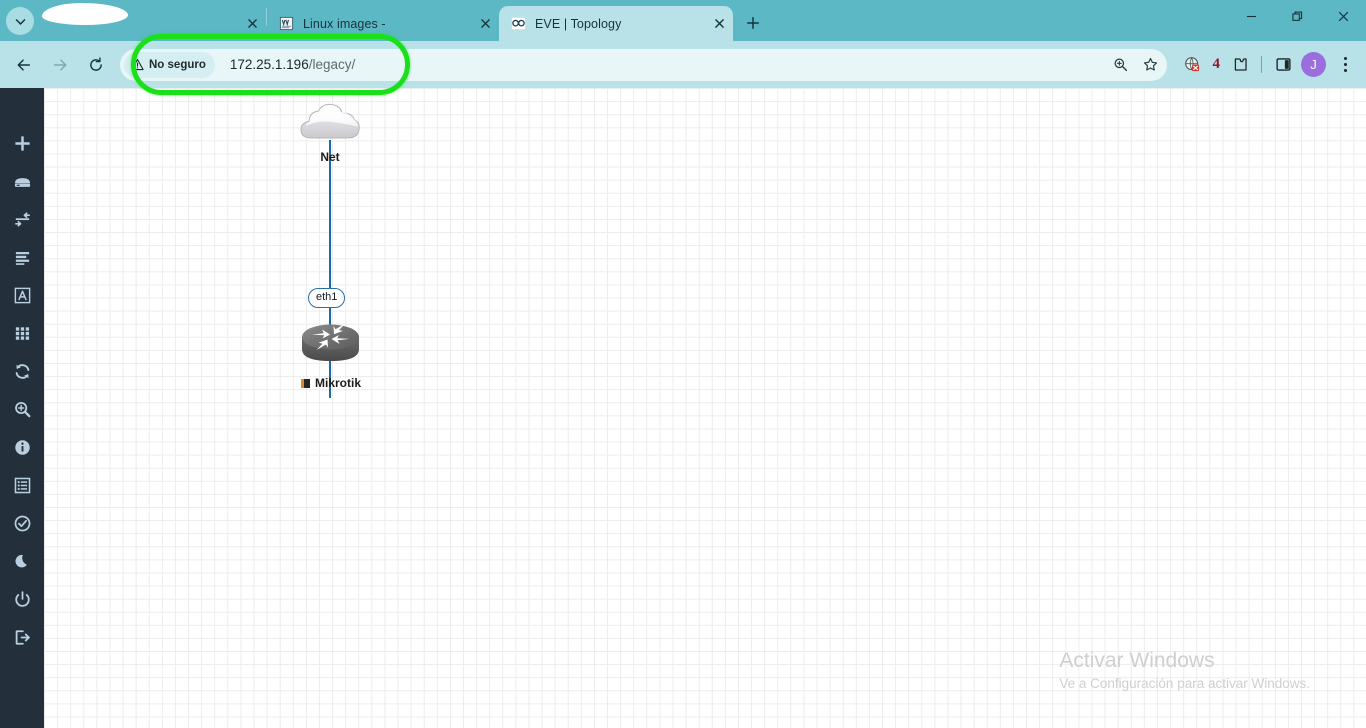 The height and width of the screenshot is (728, 1366). I want to click on close-window-button, so click(1343, 16).